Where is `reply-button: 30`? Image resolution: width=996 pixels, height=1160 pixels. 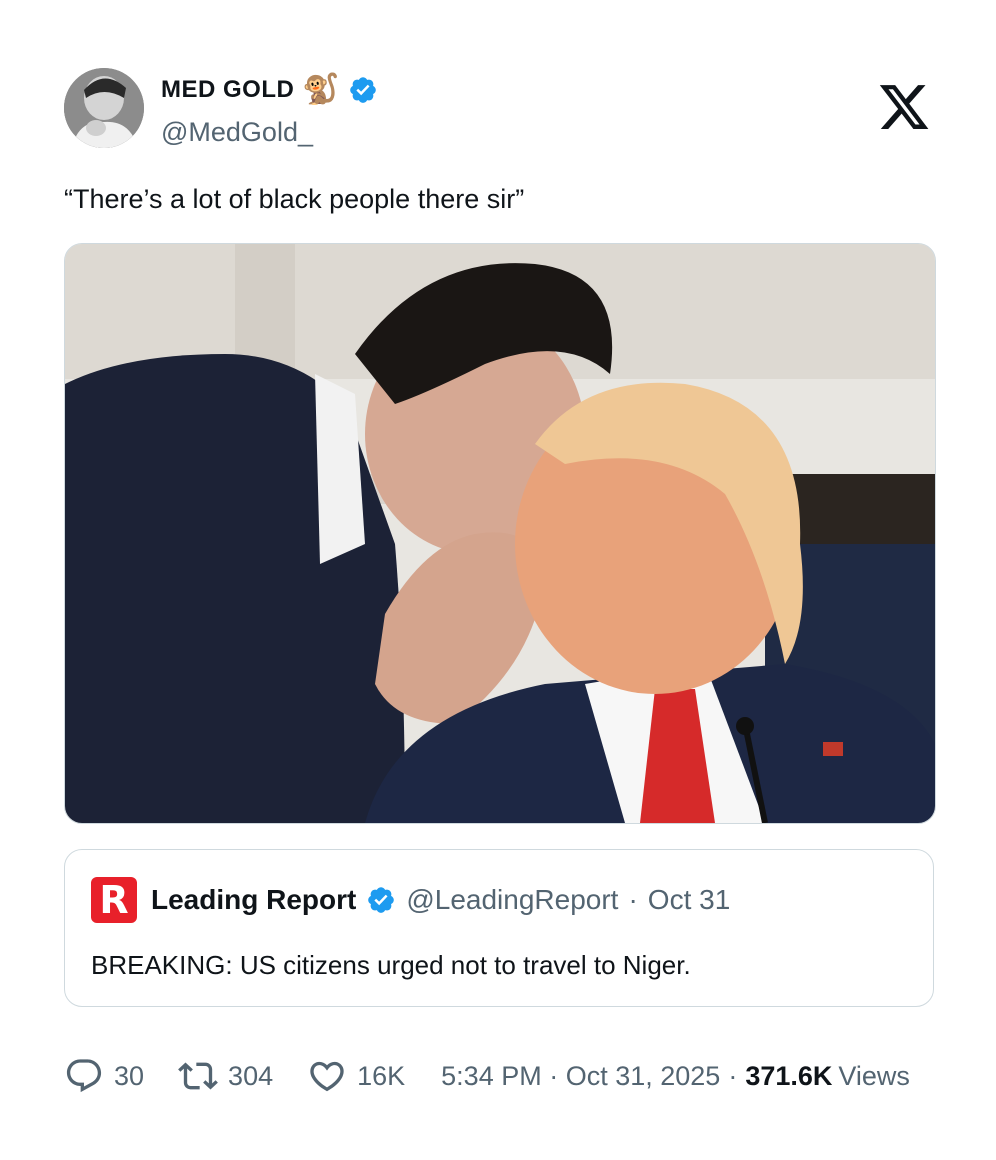
reply-button: 30 is located at coordinates (104, 1076).